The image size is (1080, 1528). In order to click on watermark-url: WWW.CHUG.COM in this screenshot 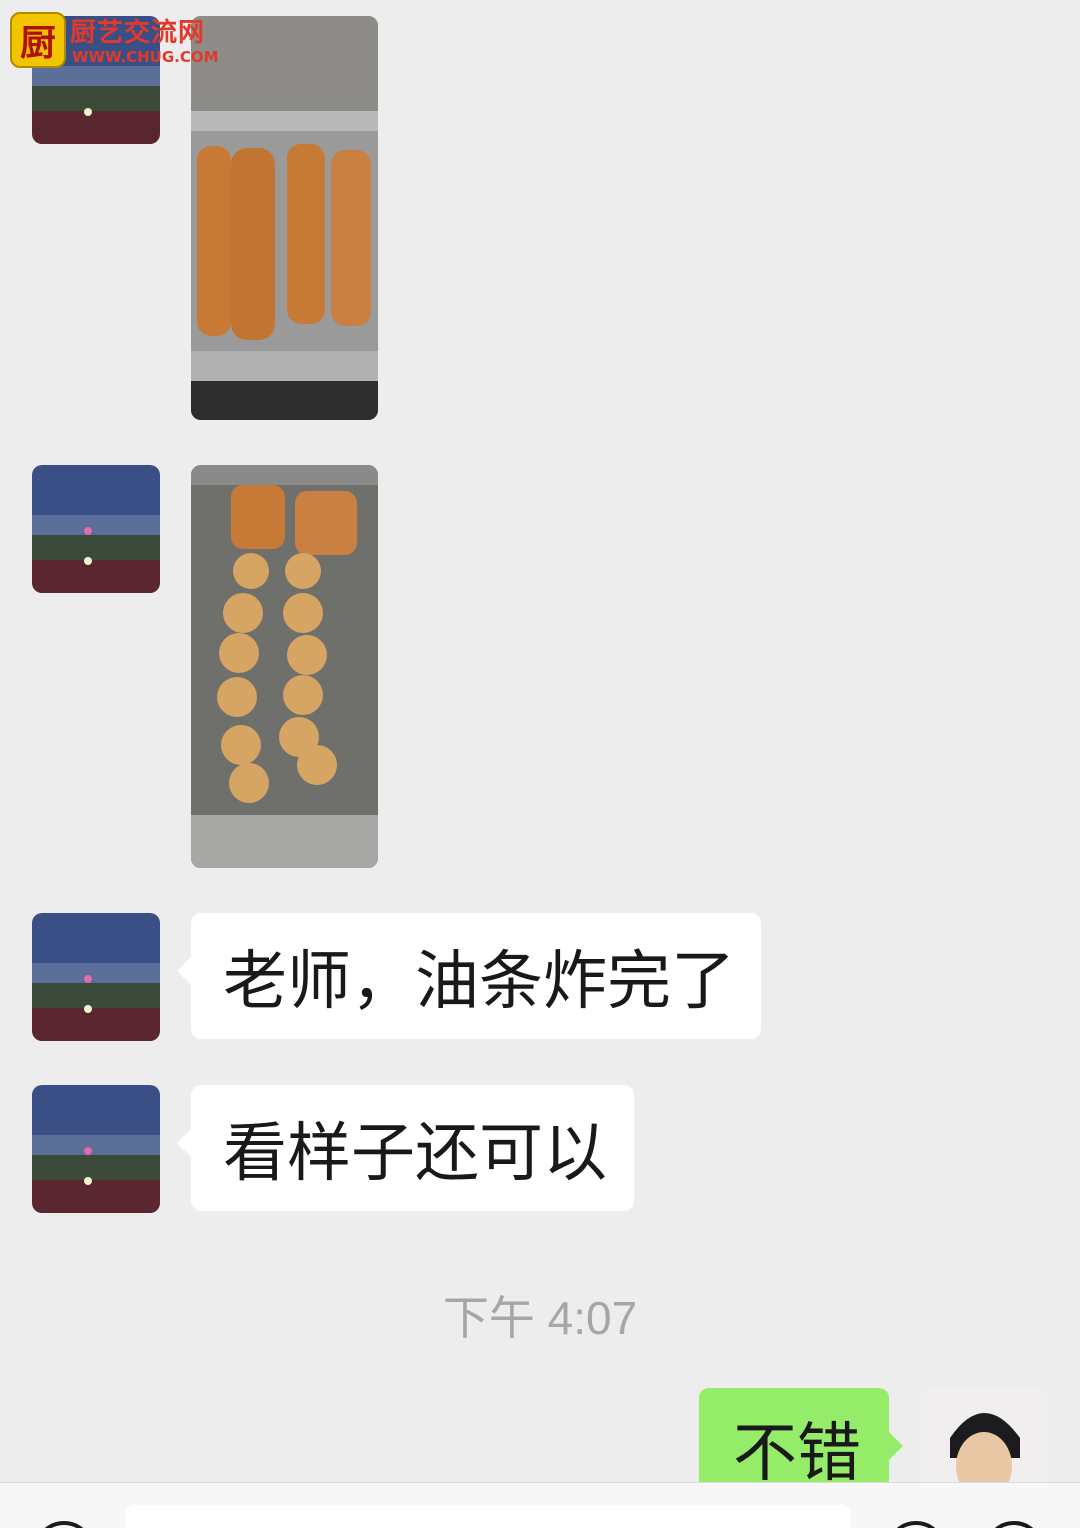, I will do `click(145, 57)`.